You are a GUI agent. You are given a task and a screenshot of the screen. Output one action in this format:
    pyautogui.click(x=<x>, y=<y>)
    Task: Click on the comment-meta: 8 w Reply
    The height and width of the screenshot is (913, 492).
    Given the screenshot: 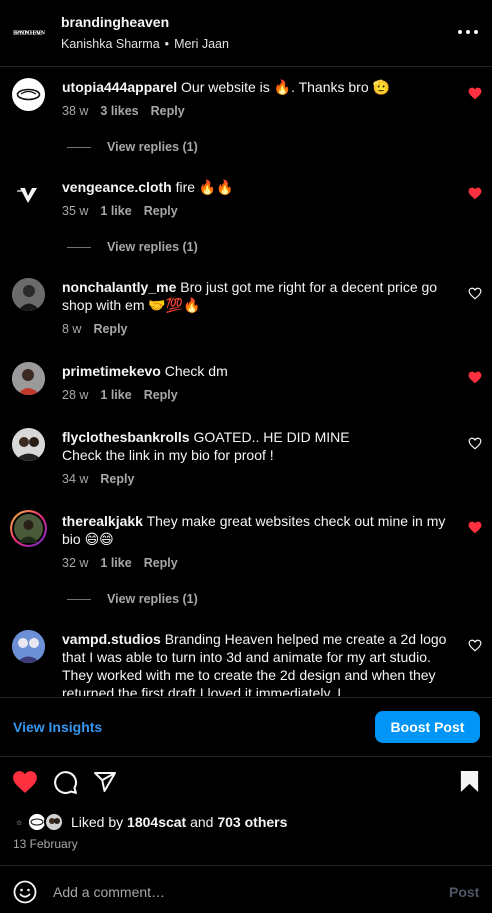 What is the action you would take?
    pyautogui.click(x=261, y=330)
    